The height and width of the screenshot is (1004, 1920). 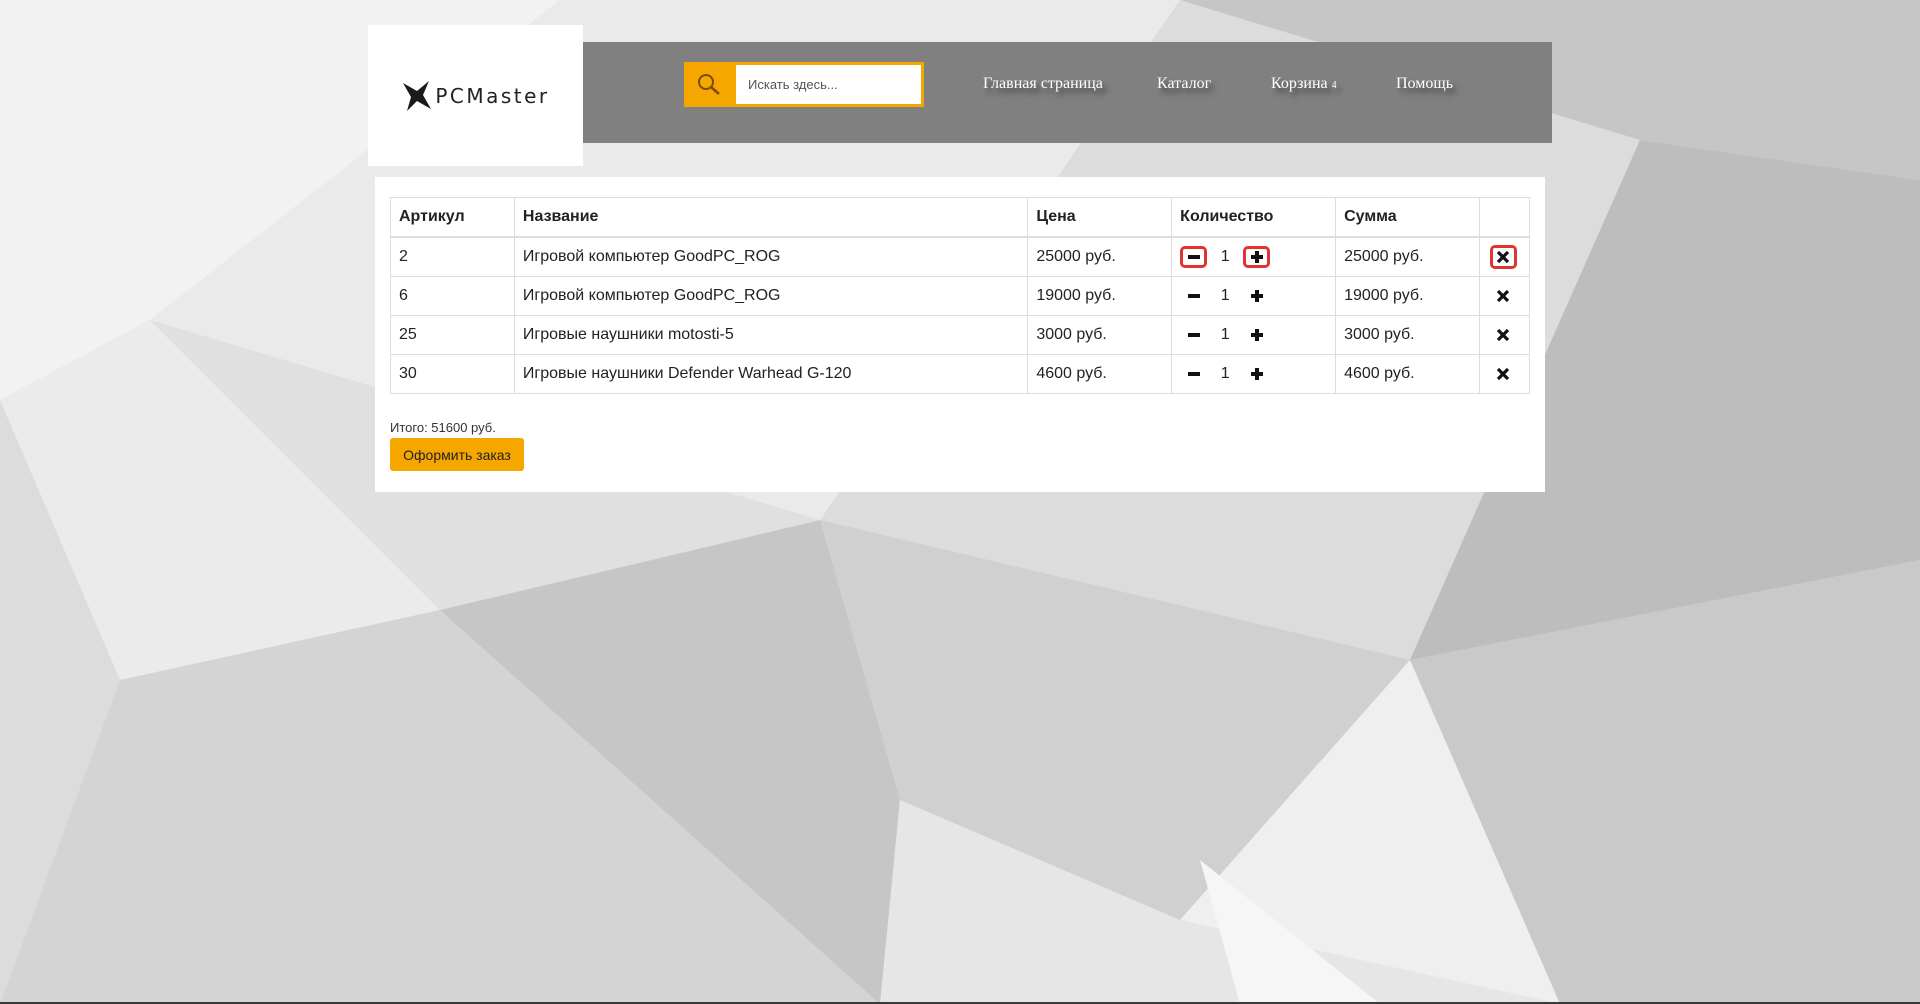 What do you see at coordinates (452, 256) in the screenshot?
I see `cell-sku: 2` at bounding box center [452, 256].